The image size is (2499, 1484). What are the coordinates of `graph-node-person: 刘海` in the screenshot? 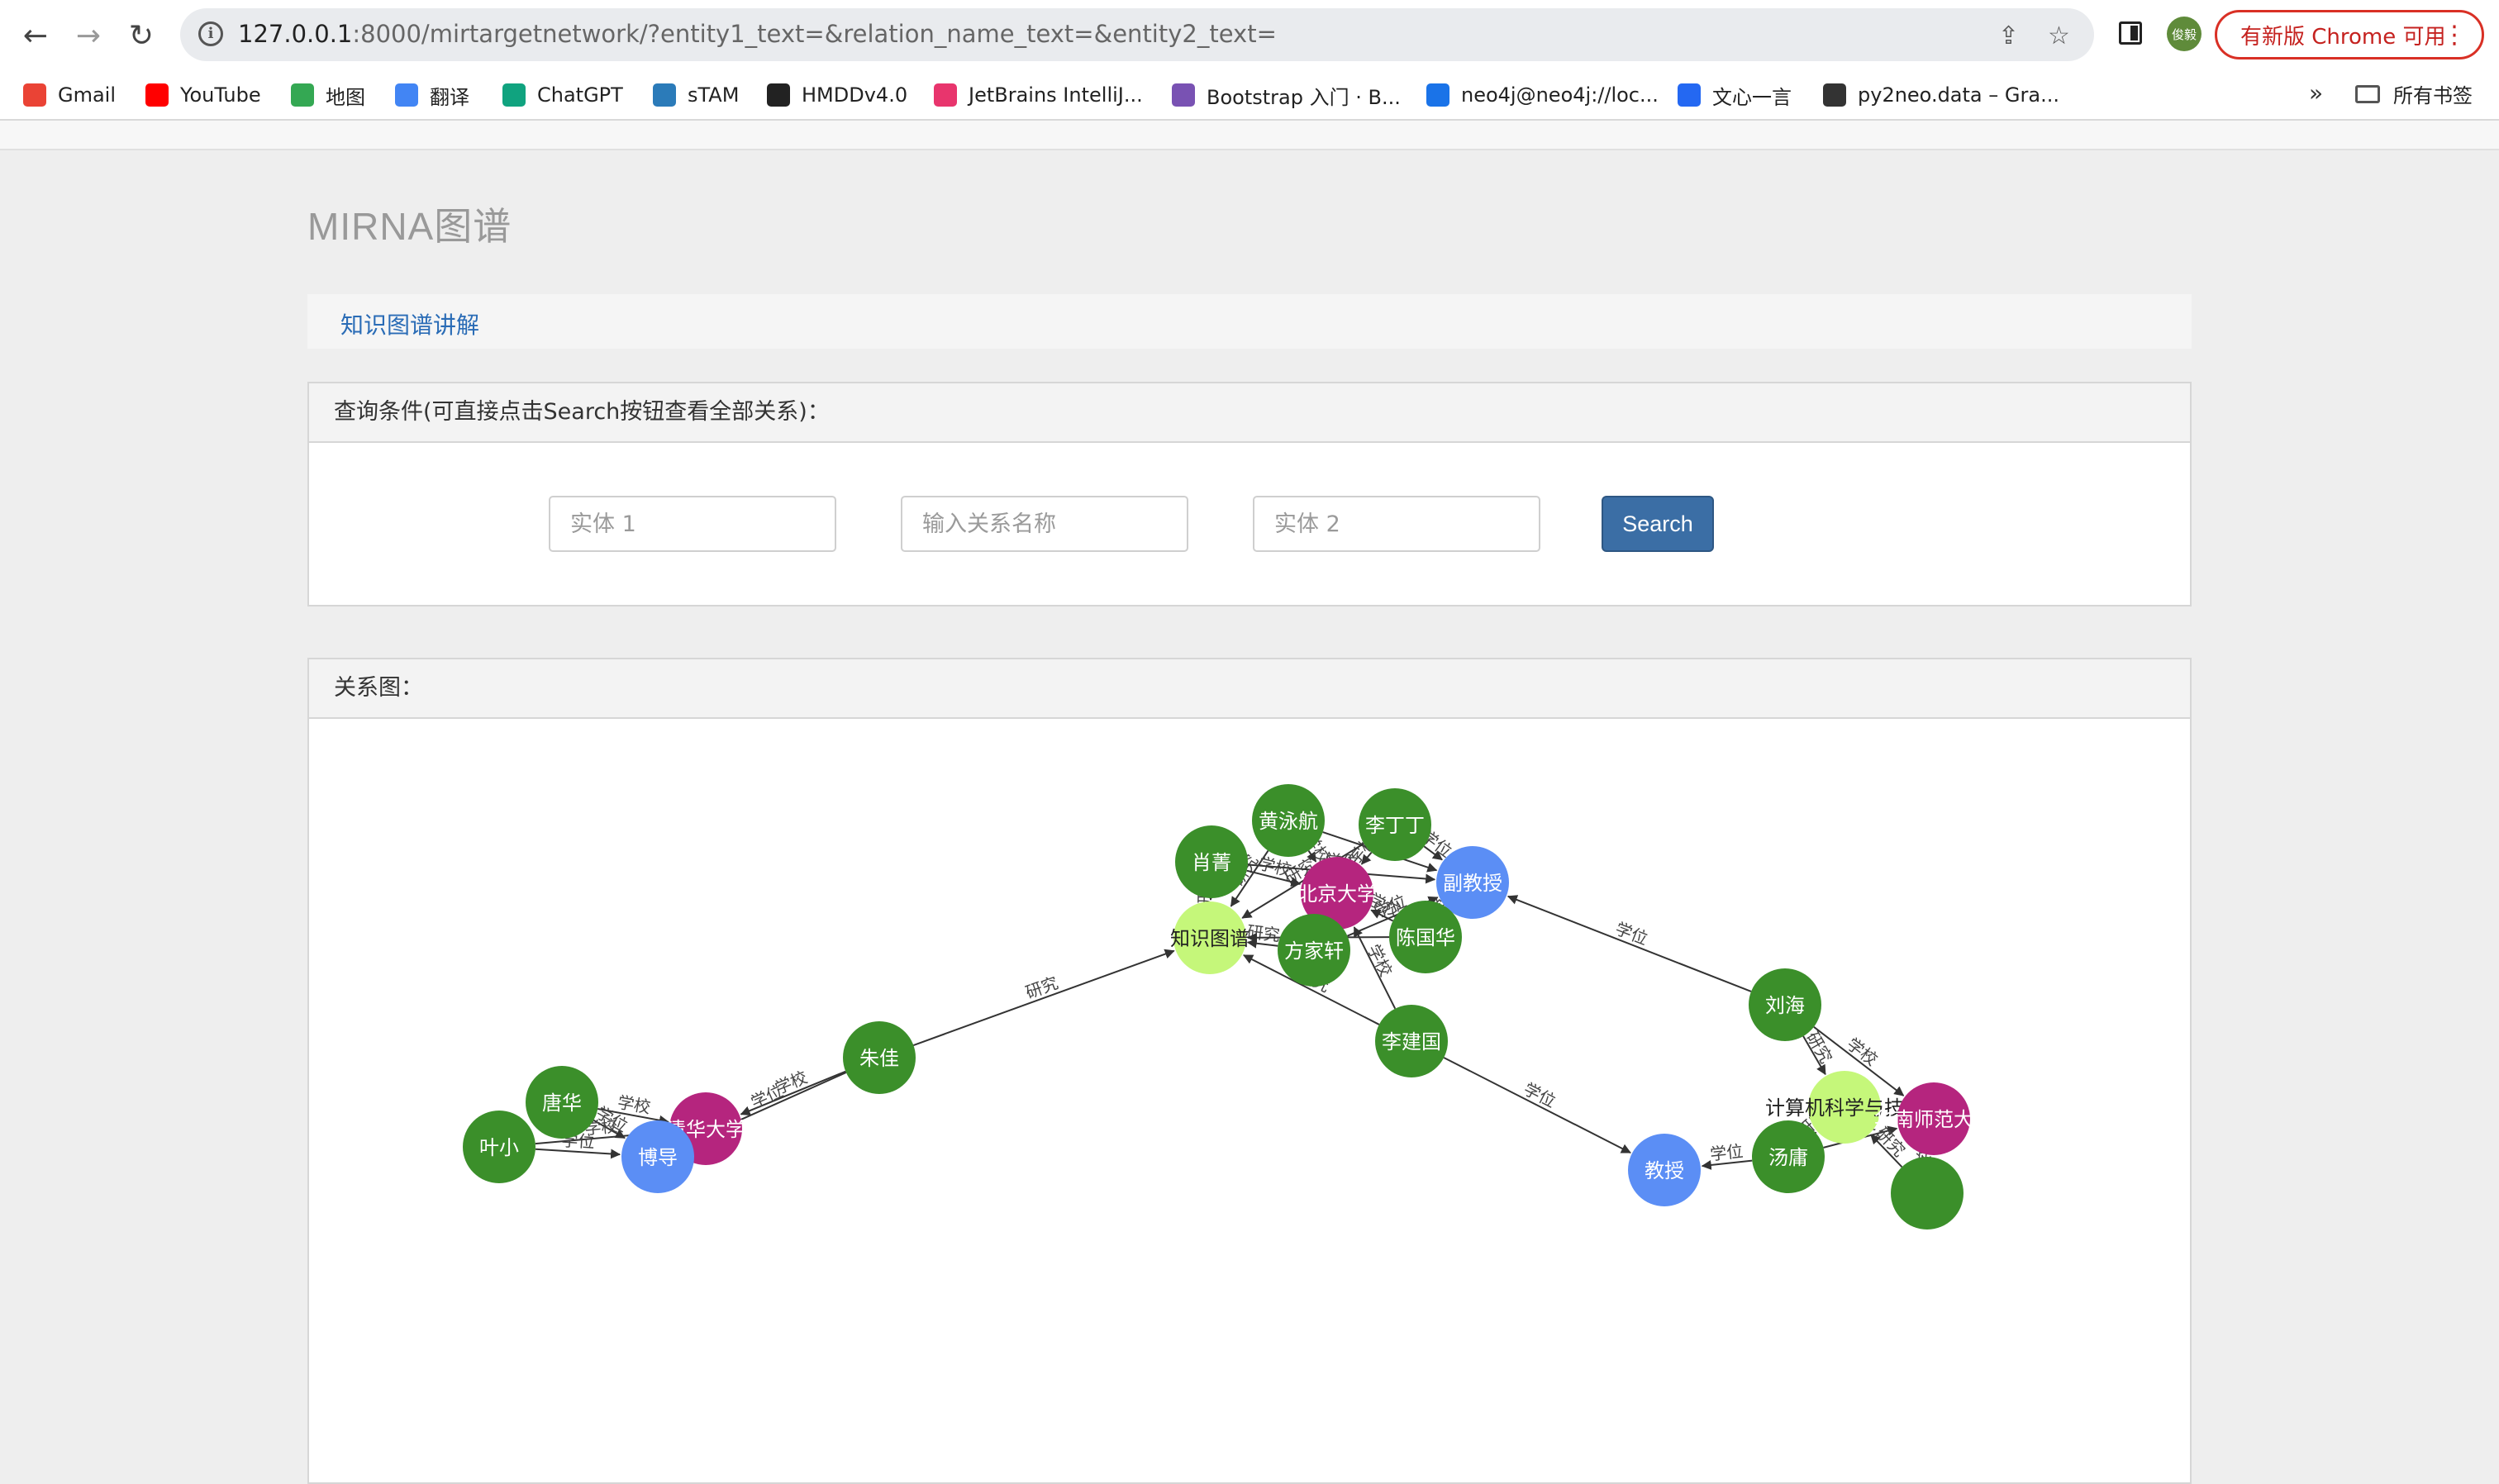 It's located at (1785, 1004).